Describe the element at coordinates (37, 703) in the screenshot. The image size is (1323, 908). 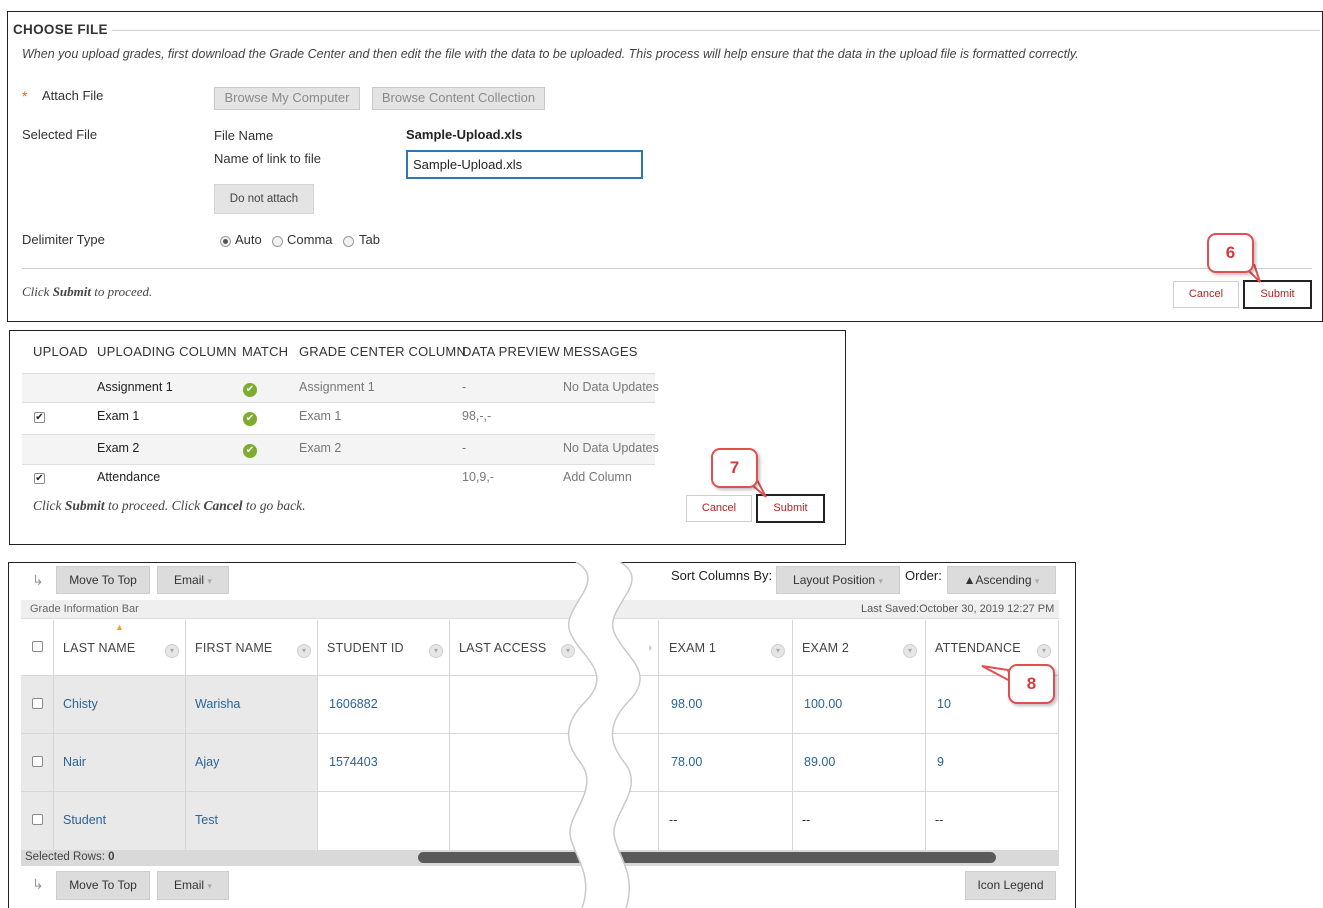
I see `row-1-checkbox` at that location.